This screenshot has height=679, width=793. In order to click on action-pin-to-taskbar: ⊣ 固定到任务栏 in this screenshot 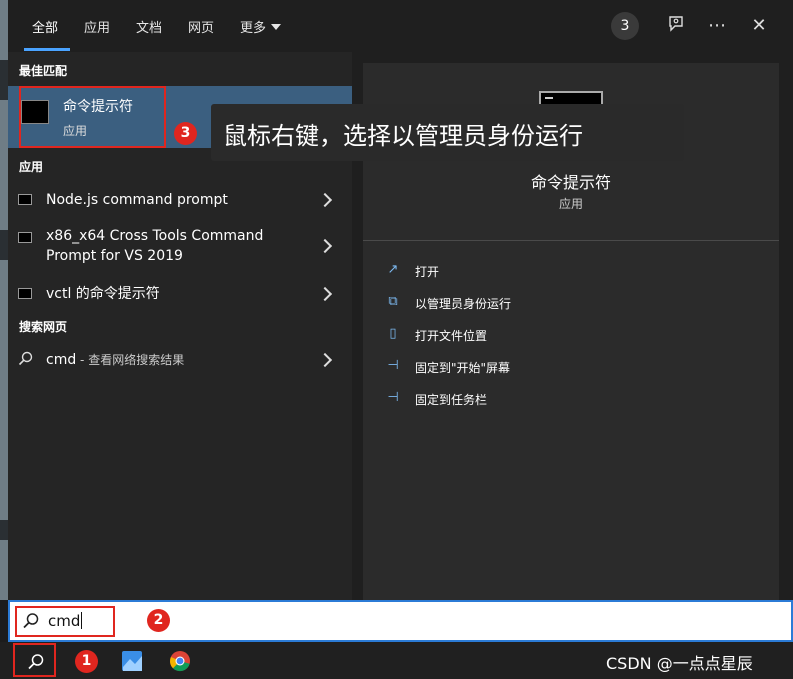, I will do `click(450, 399)`.